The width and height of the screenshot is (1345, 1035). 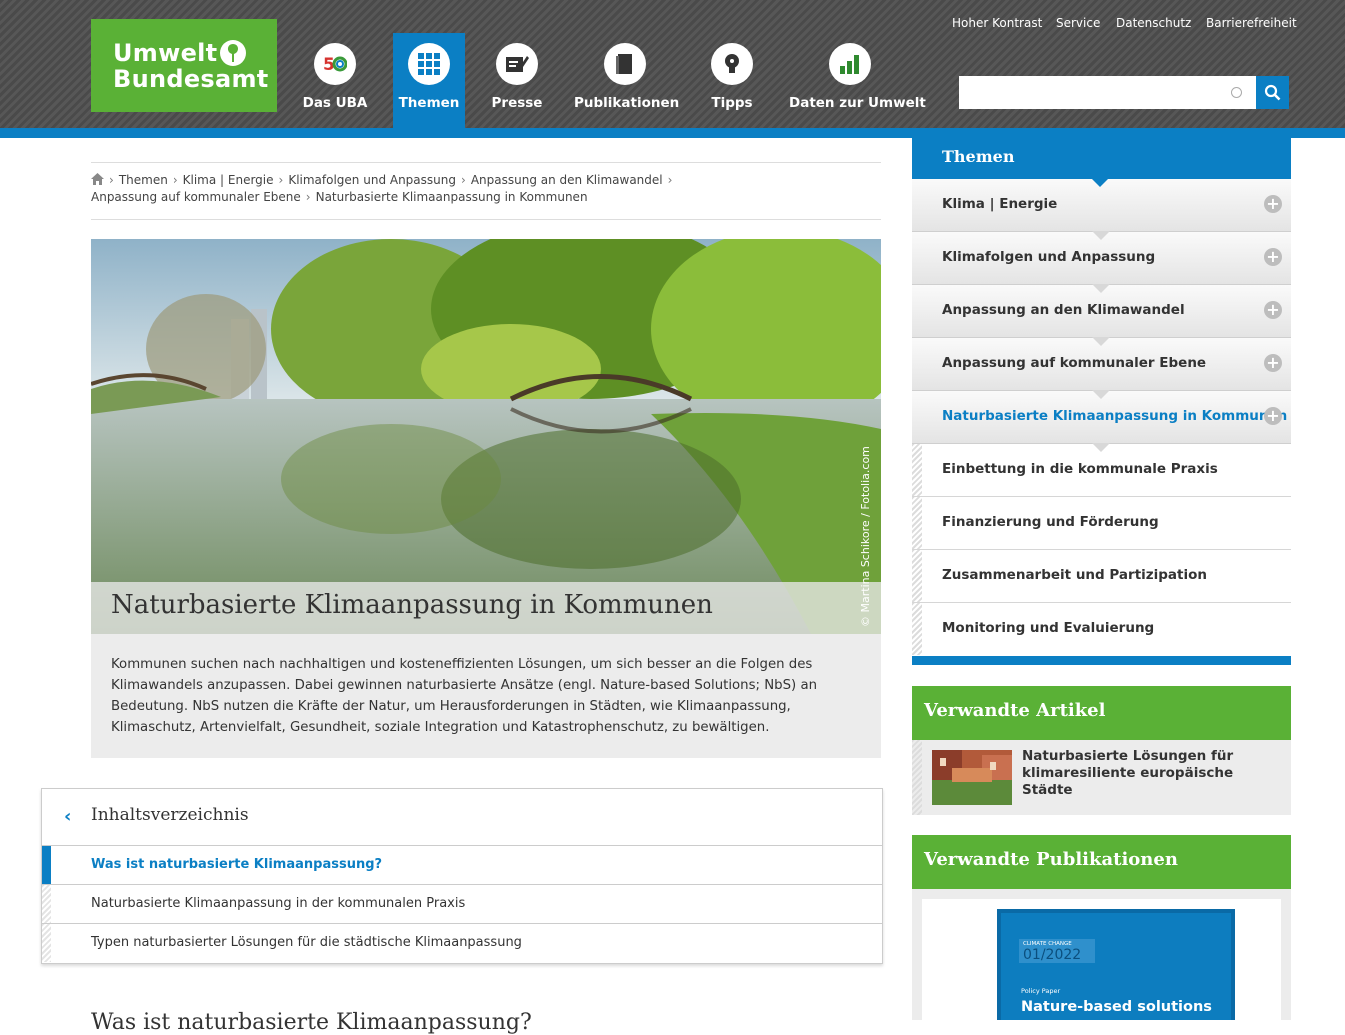 I want to click on cover-type: Policy Paper, so click(x=1041, y=991).